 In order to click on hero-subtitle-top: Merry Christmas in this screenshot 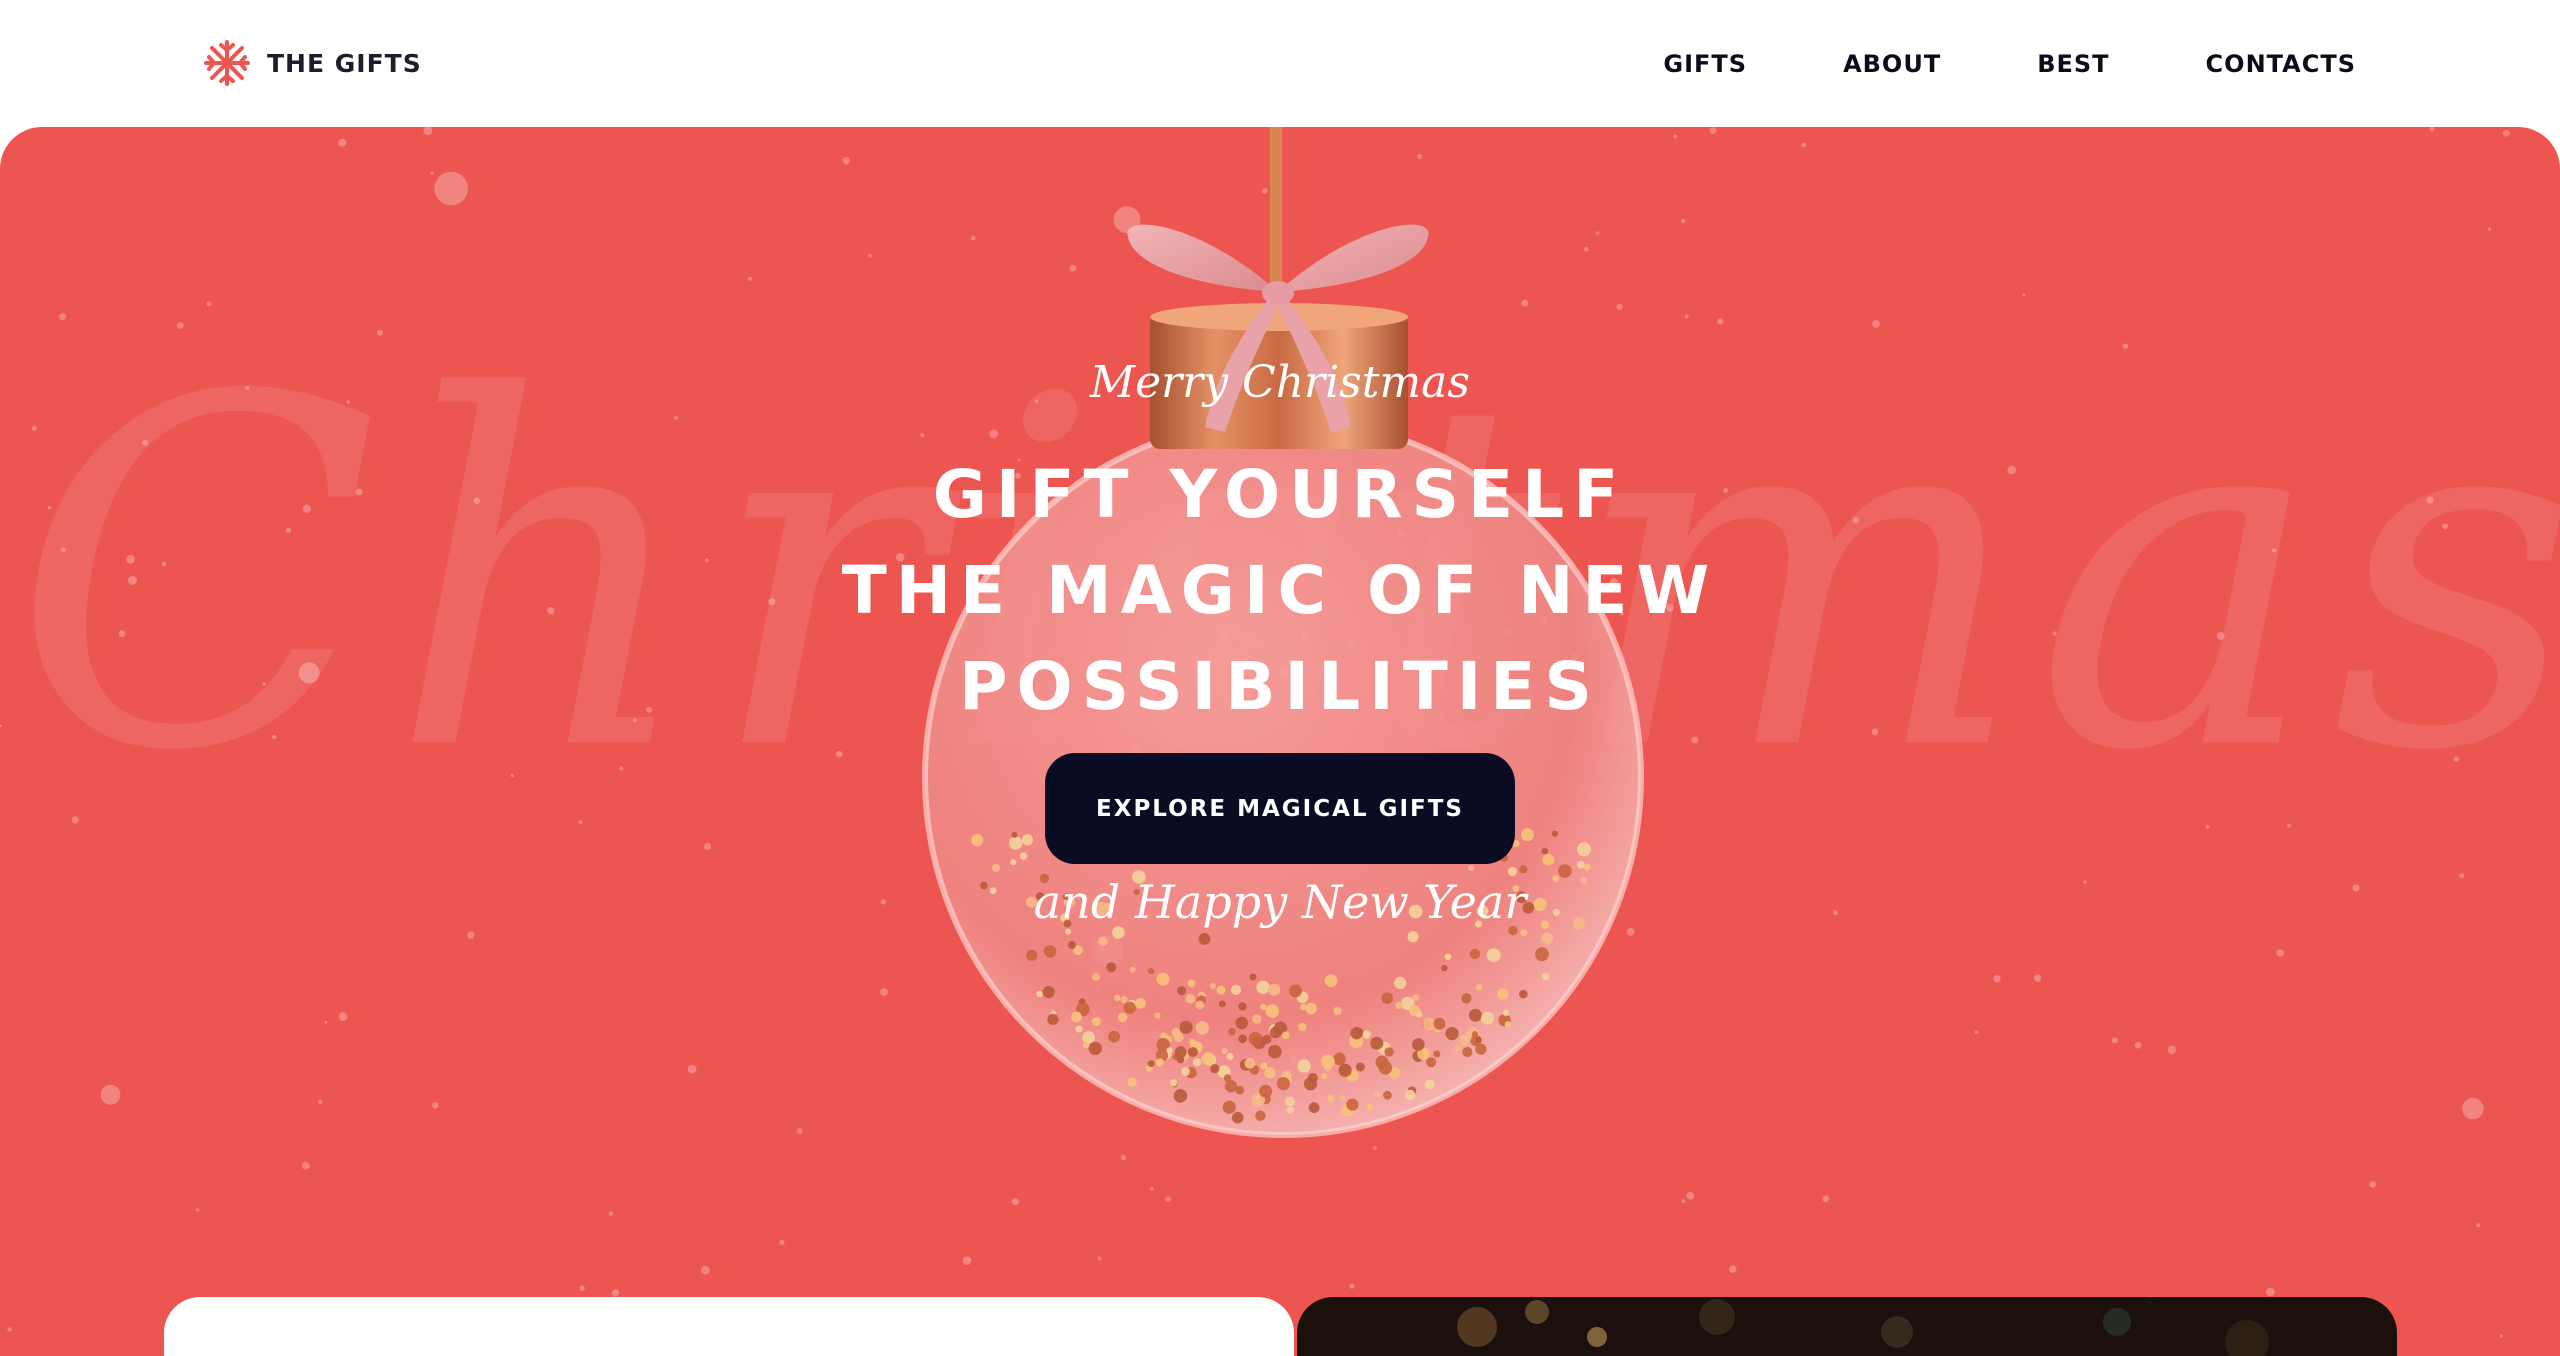, I will do `click(1280, 382)`.